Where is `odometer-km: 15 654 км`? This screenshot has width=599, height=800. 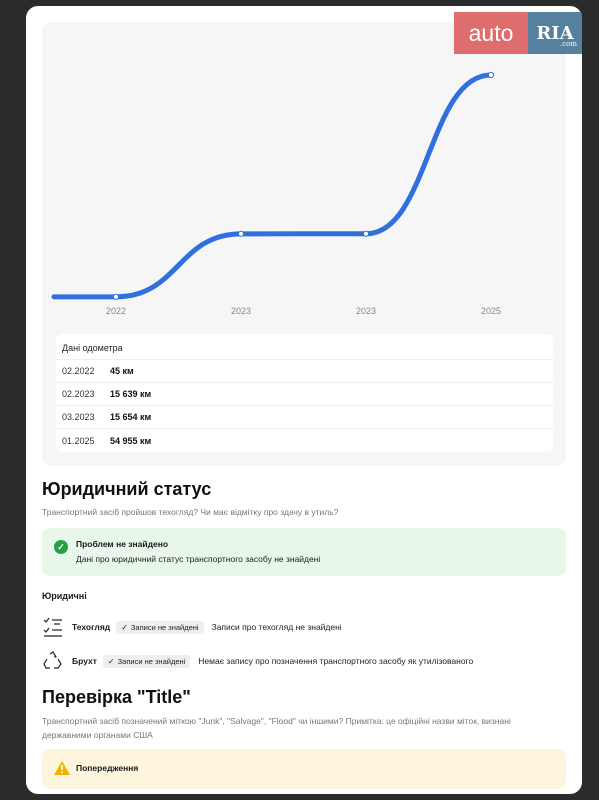
odometer-km: 15 654 км is located at coordinates (131, 417).